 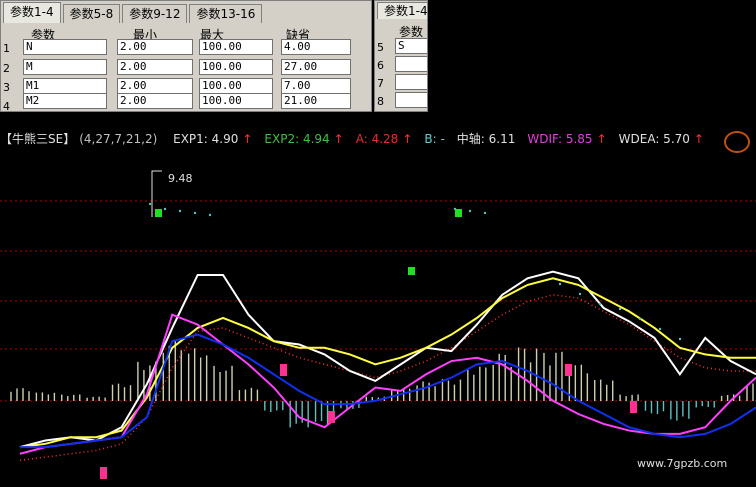 I want to click on indicator-value: A: 4.28, so click(x=377, y=139).